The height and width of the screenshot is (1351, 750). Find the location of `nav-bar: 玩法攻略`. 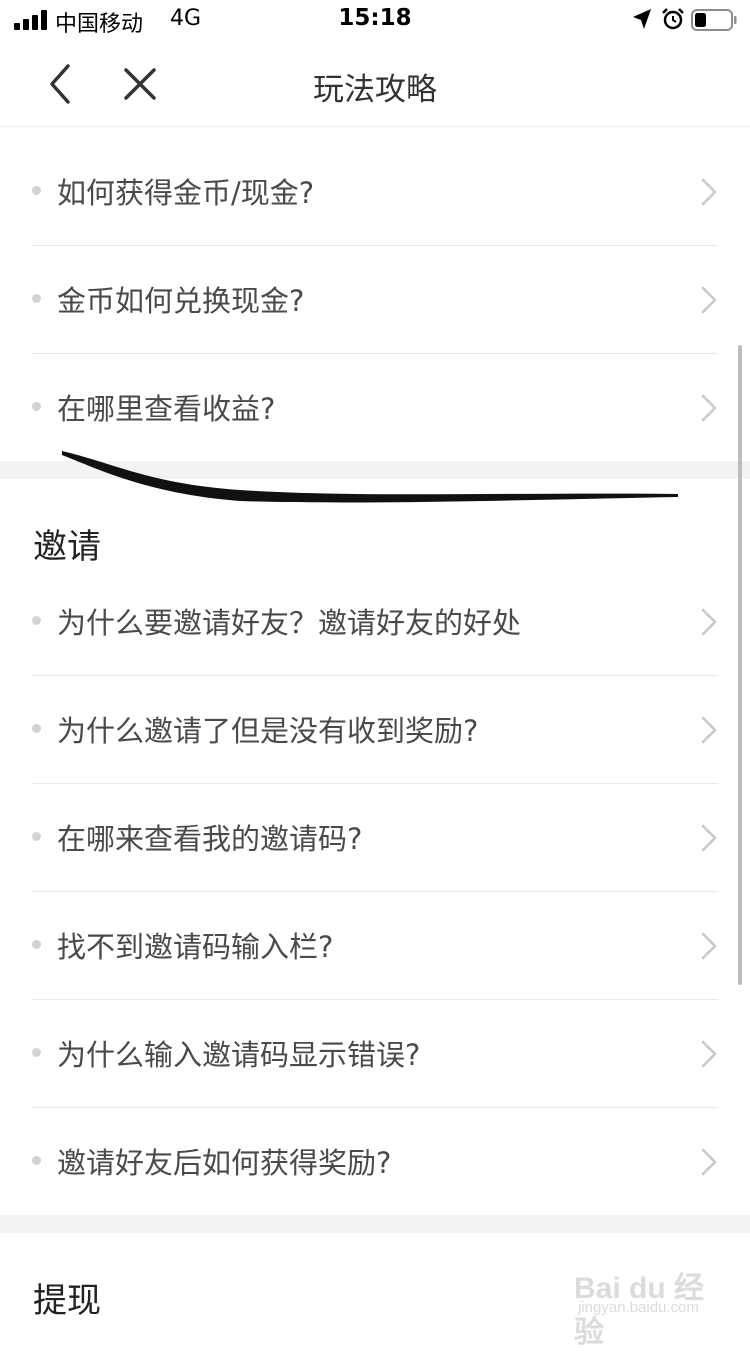

nav-bar: 玩法攻略 is located at coordinates (375, 83).